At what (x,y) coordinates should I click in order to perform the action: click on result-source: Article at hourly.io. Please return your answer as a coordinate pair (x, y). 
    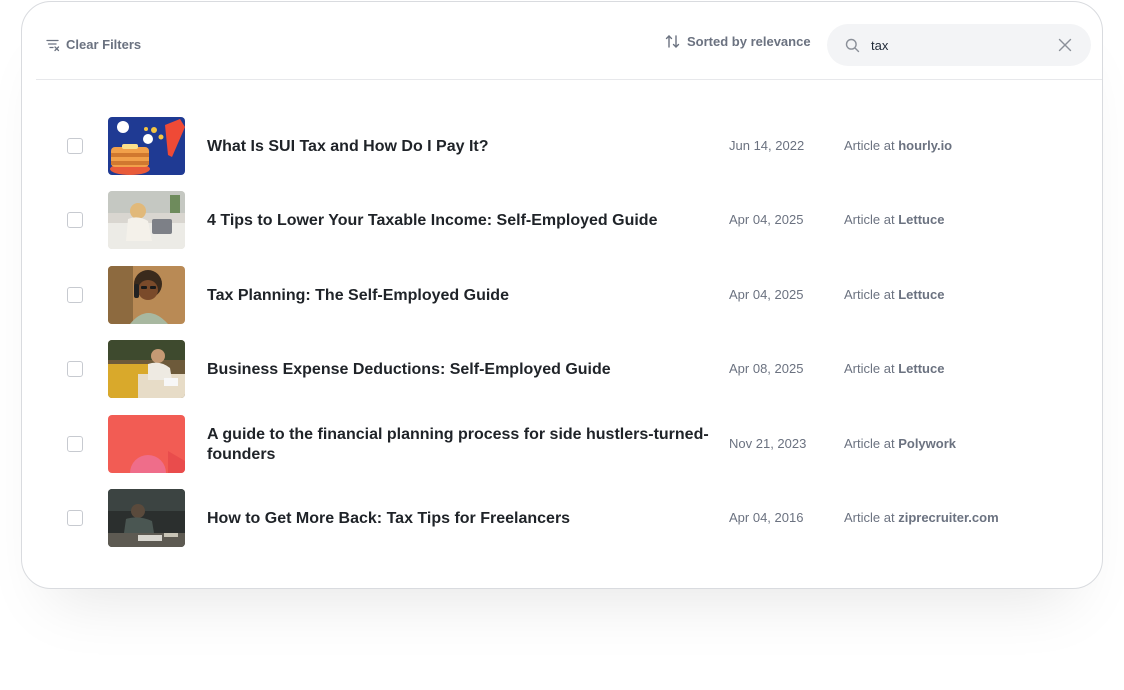
    Looking at the image, I should click on (898, 145).